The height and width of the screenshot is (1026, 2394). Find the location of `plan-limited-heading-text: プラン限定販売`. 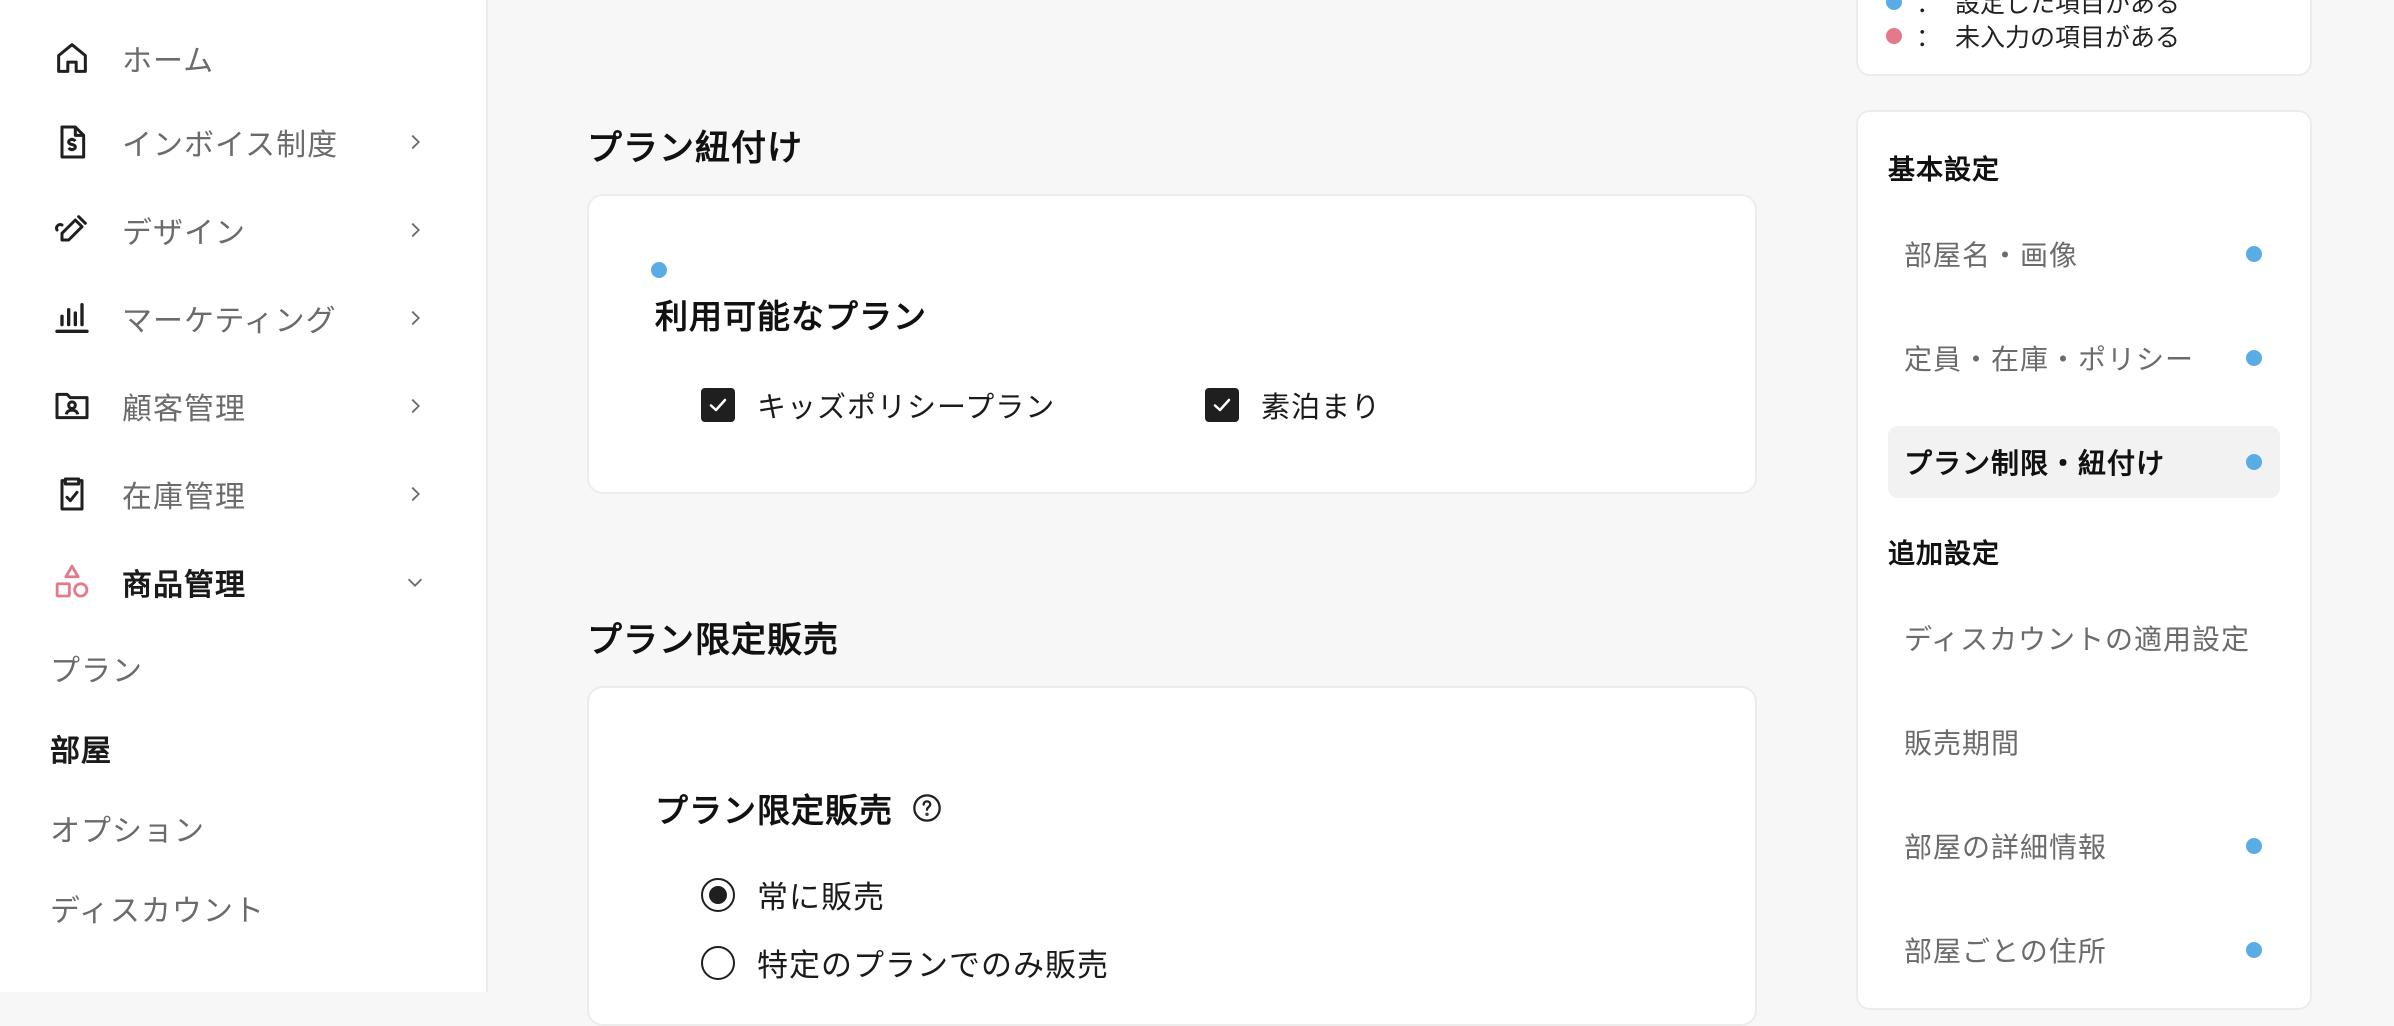

plan-limited-heading-text: プラン限定販売 is located at coordinates (774, 810).